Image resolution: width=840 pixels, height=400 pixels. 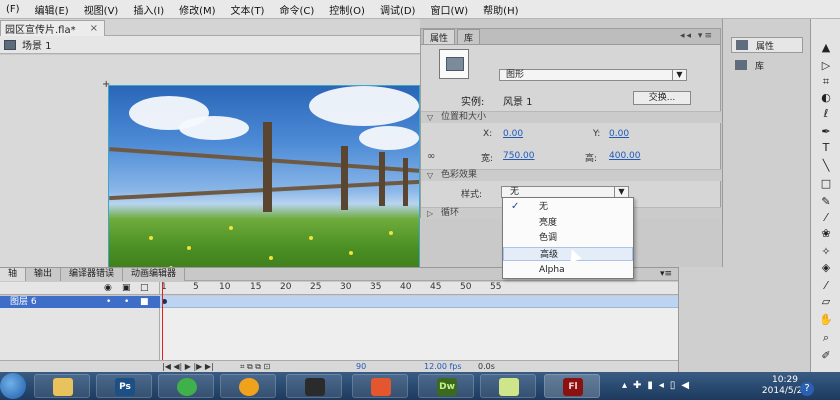 I want to click on menu-commands: 命令(C), so click(x=298, y=9).